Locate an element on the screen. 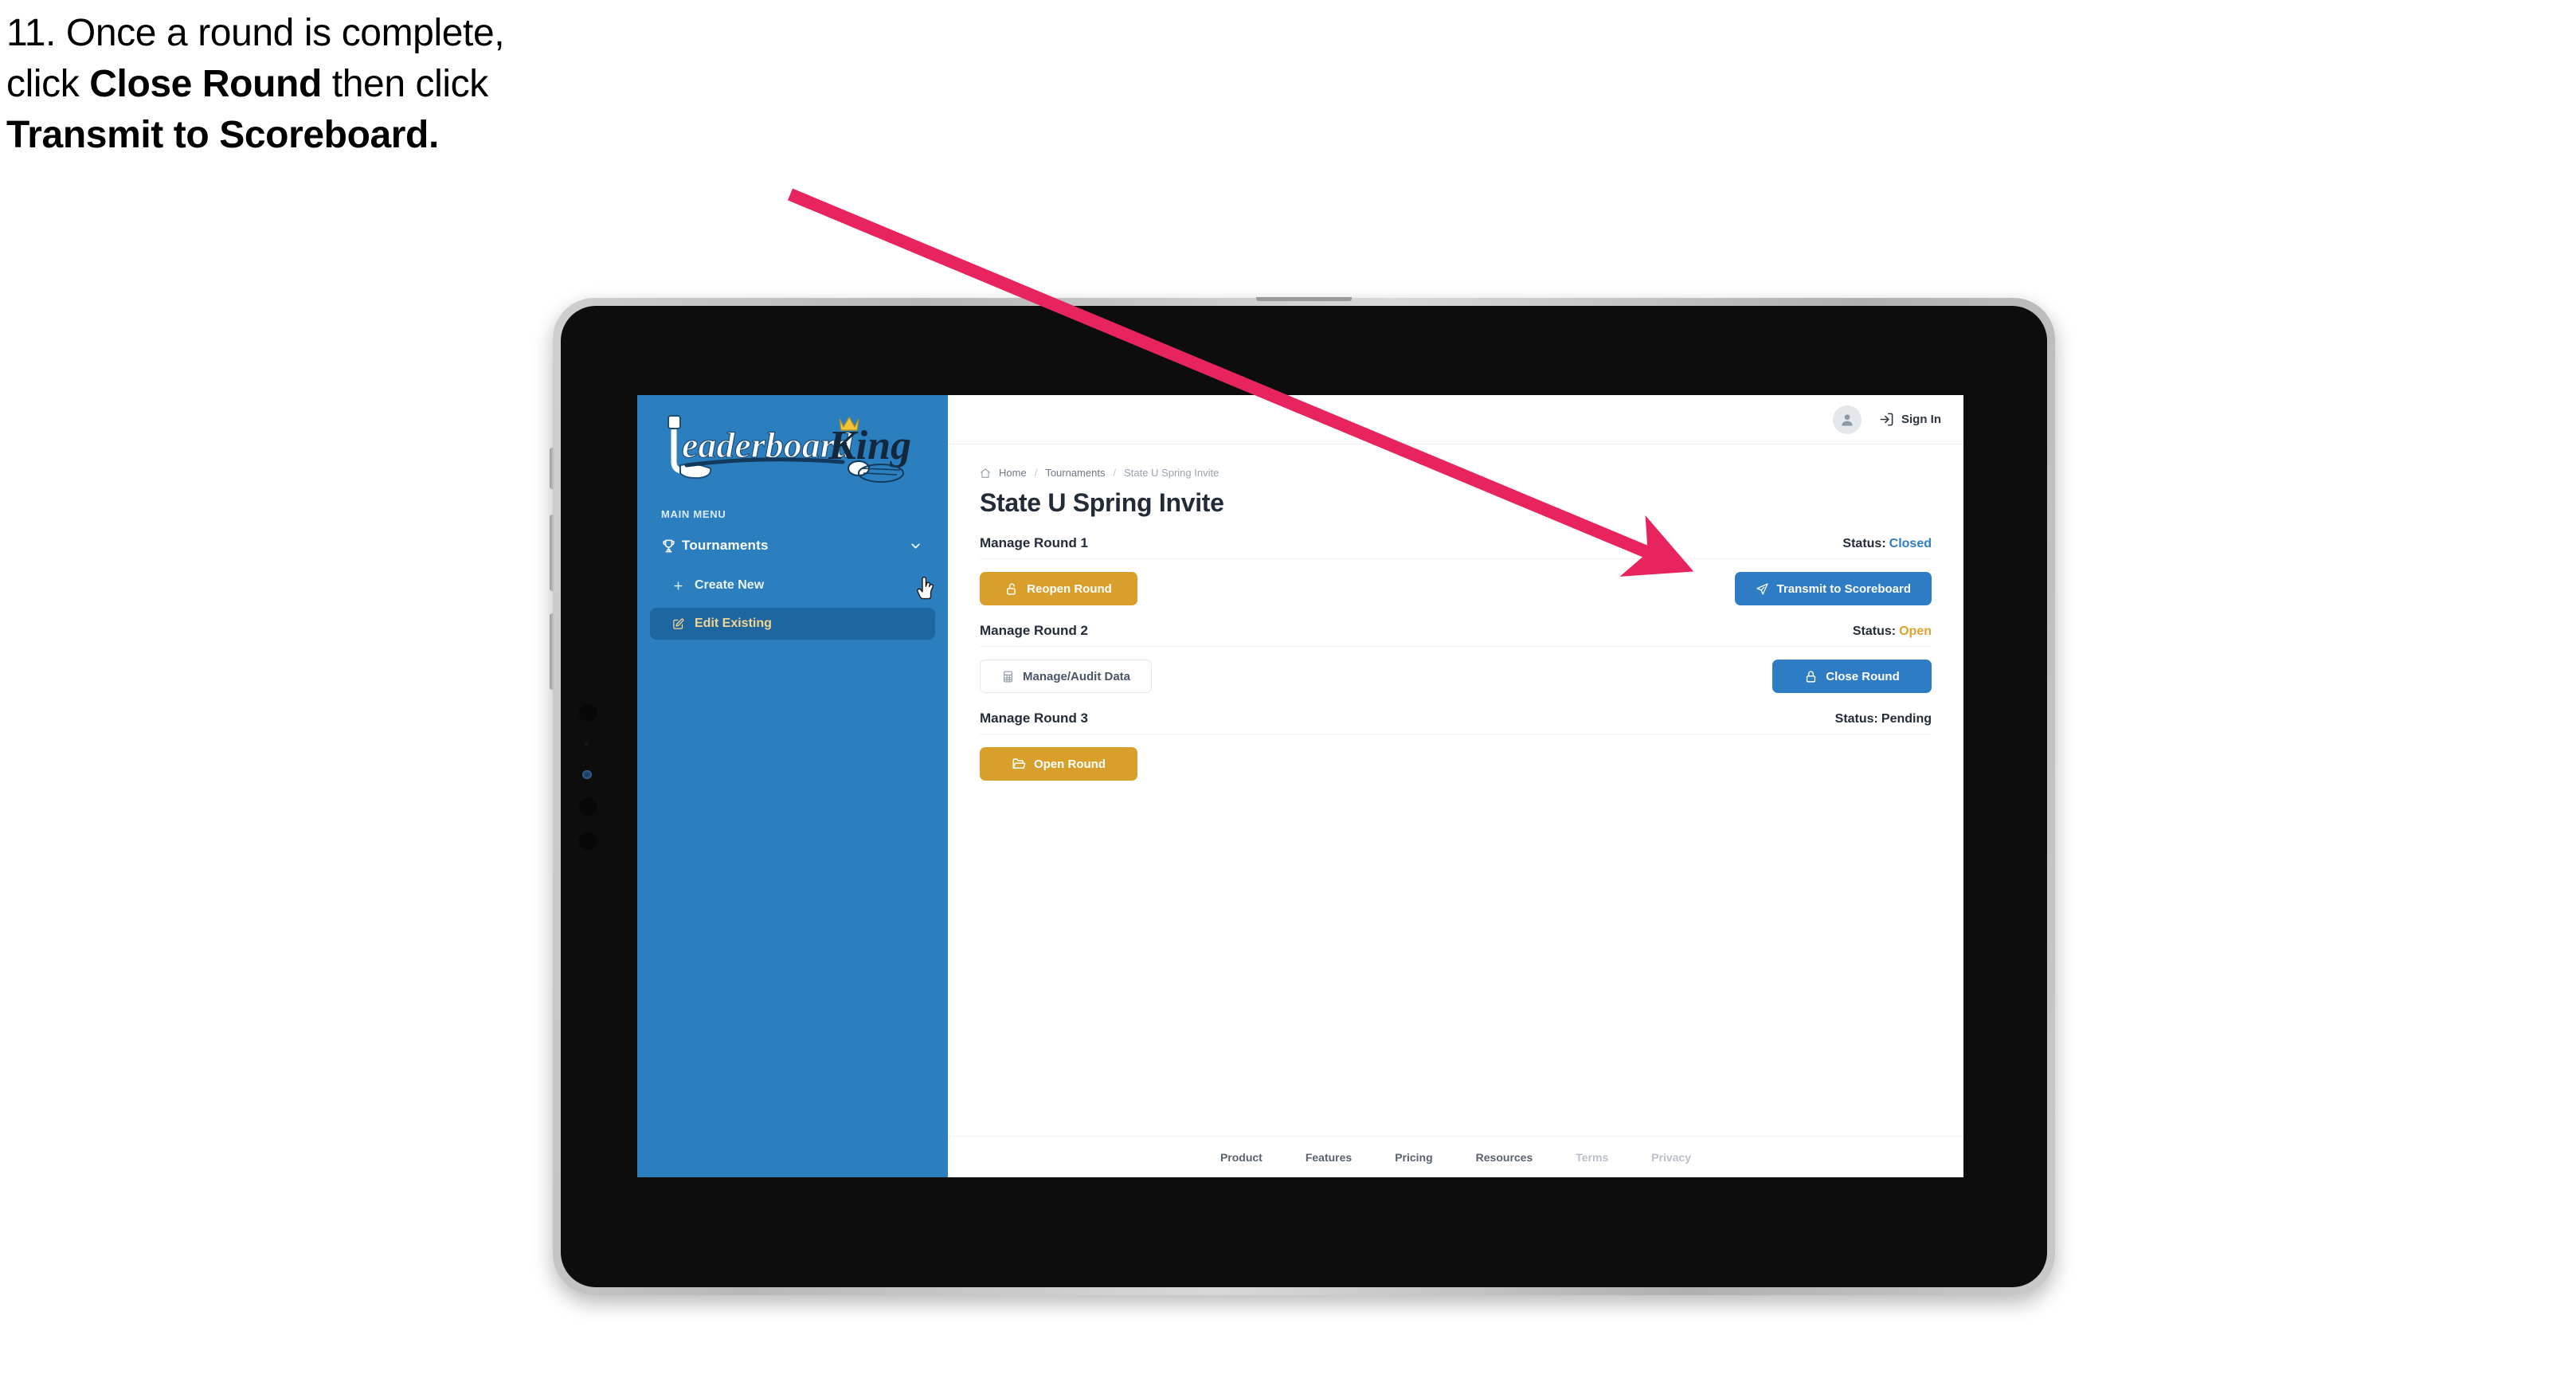 The image size is (2576, 1386). tablet-camera-icon is located at coordinates (587, 713).